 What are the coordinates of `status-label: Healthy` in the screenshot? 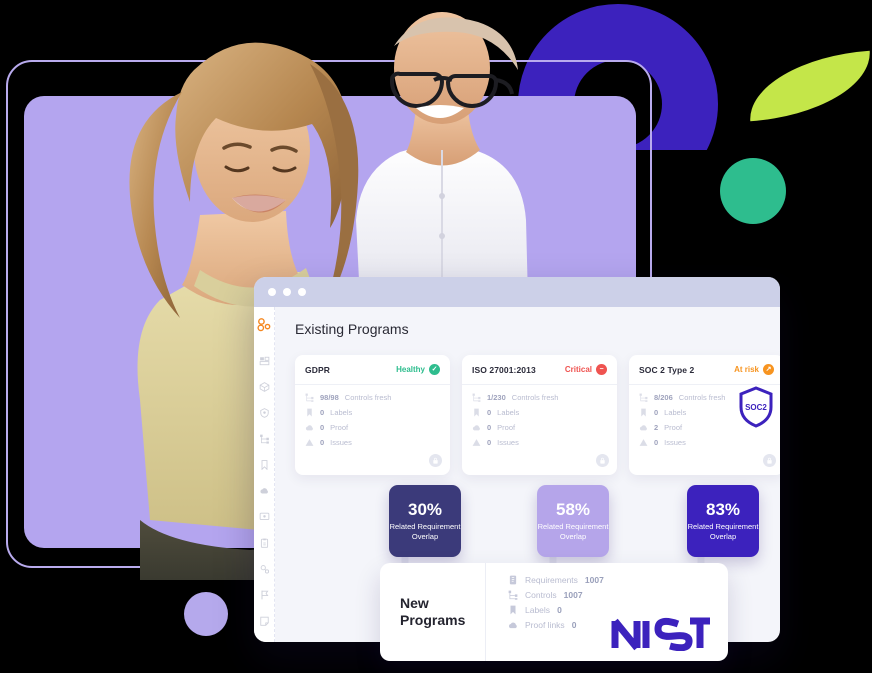 It's located at (410, 369).